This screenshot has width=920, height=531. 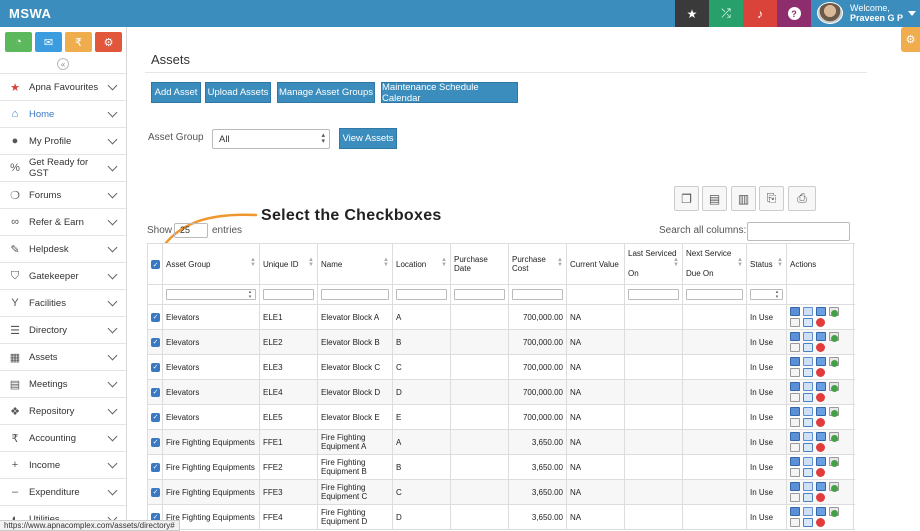 I want to click on unique-id-cell: FFE3, so click(x=288, y=492).